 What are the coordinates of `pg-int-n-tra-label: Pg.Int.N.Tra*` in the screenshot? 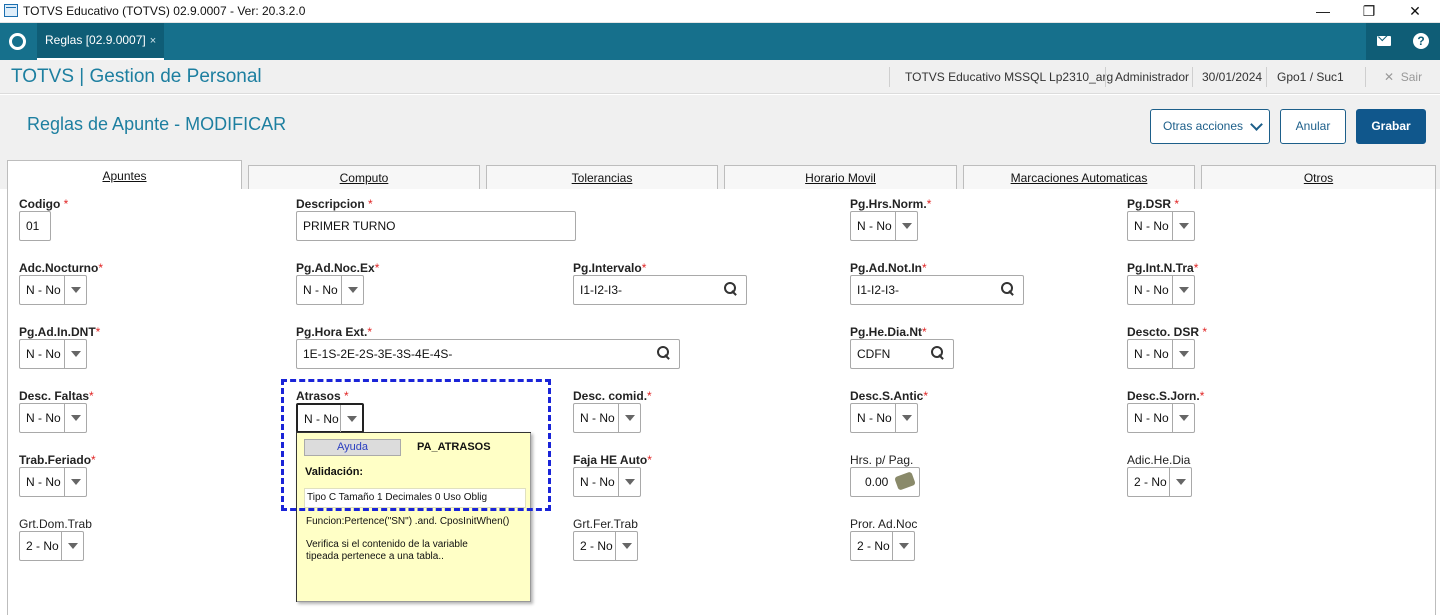 It's located at (1163, 268).